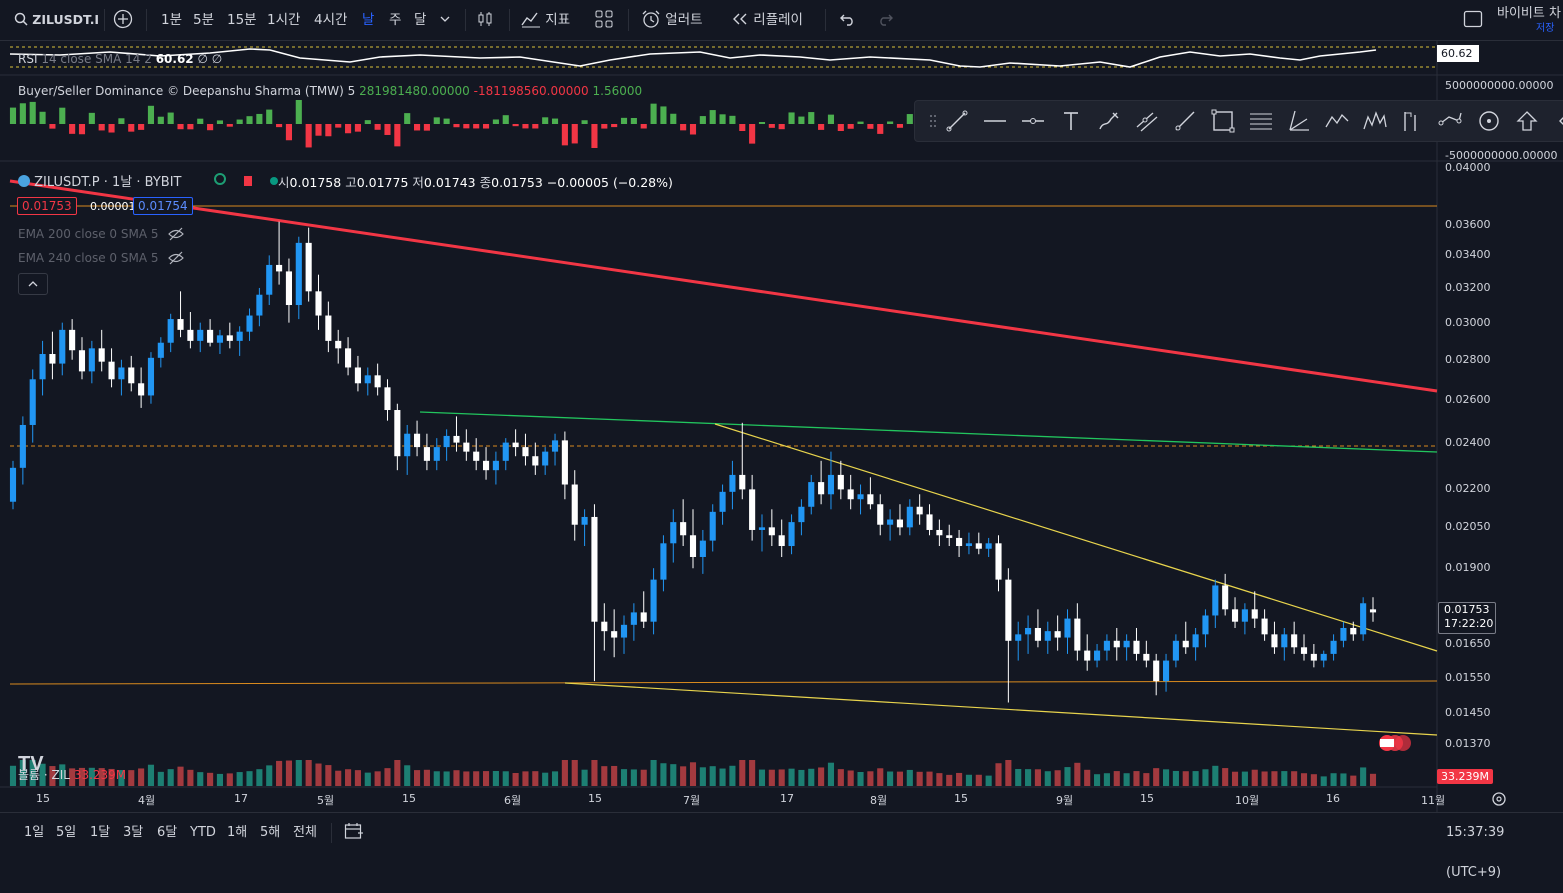 The width and height of the screenshot is (1563, 893). What do you see at coordinates (1337, 121) in the screenshot?
I see `xabcd-pattern-tool-icon` at bounding box center [1337, 121].